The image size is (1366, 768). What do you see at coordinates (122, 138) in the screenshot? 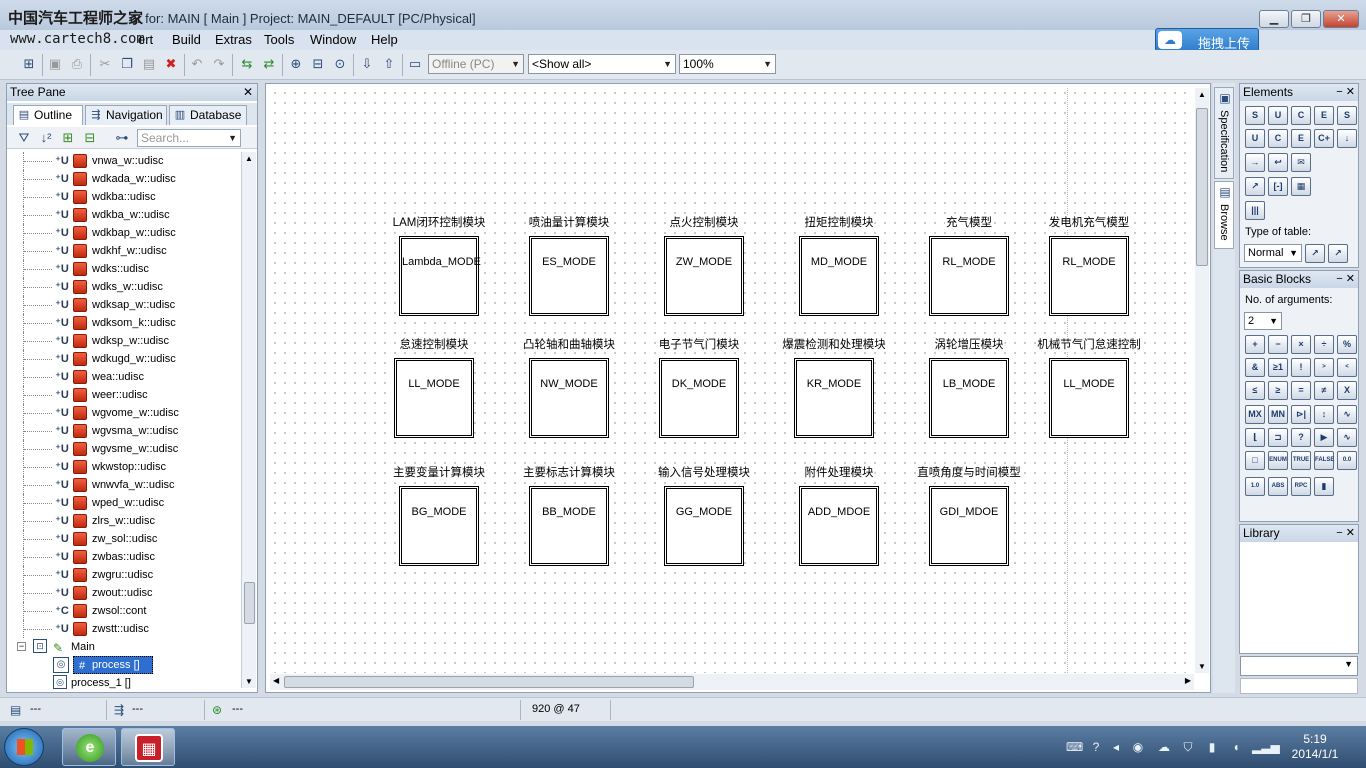
I see `binoculars-icon: ⊶` at bounding box center [122, 138].